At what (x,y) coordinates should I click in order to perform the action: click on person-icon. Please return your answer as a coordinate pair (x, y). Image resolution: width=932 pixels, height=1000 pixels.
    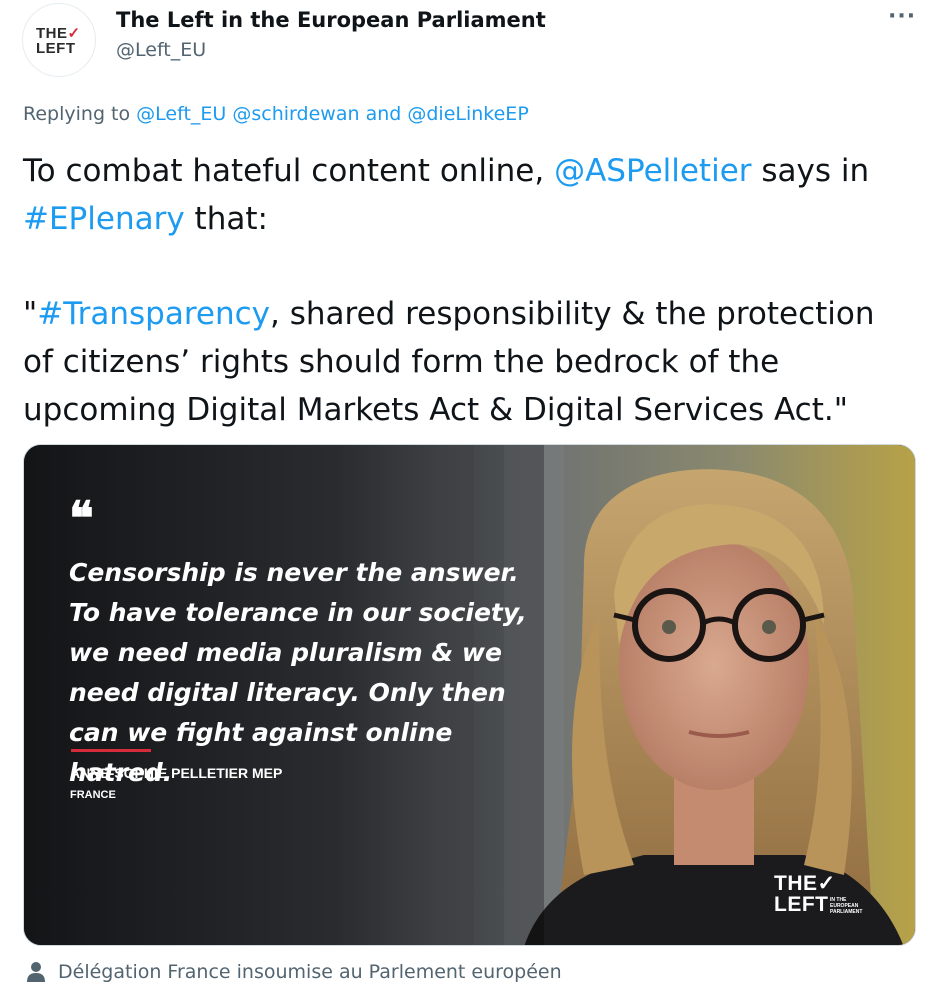
    Looking at the image, I should click on (36, 972).